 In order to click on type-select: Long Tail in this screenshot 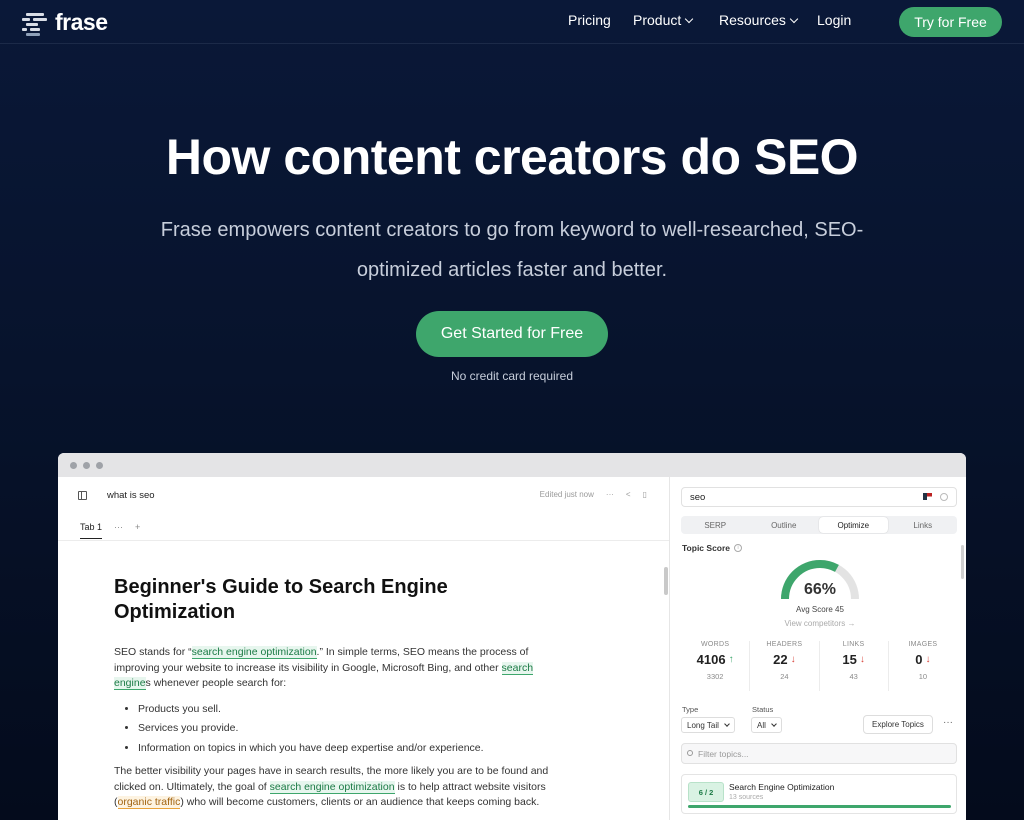, I will do `click(708, 725)`.